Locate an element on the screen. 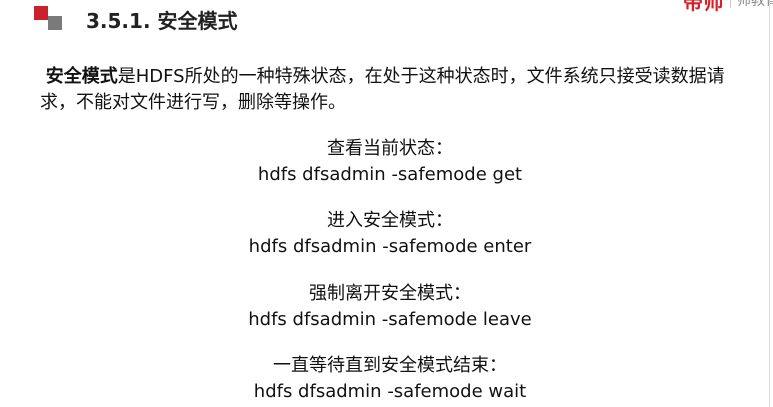  command-label: 强制离开安全模式： is located at coordinates (390, 293).